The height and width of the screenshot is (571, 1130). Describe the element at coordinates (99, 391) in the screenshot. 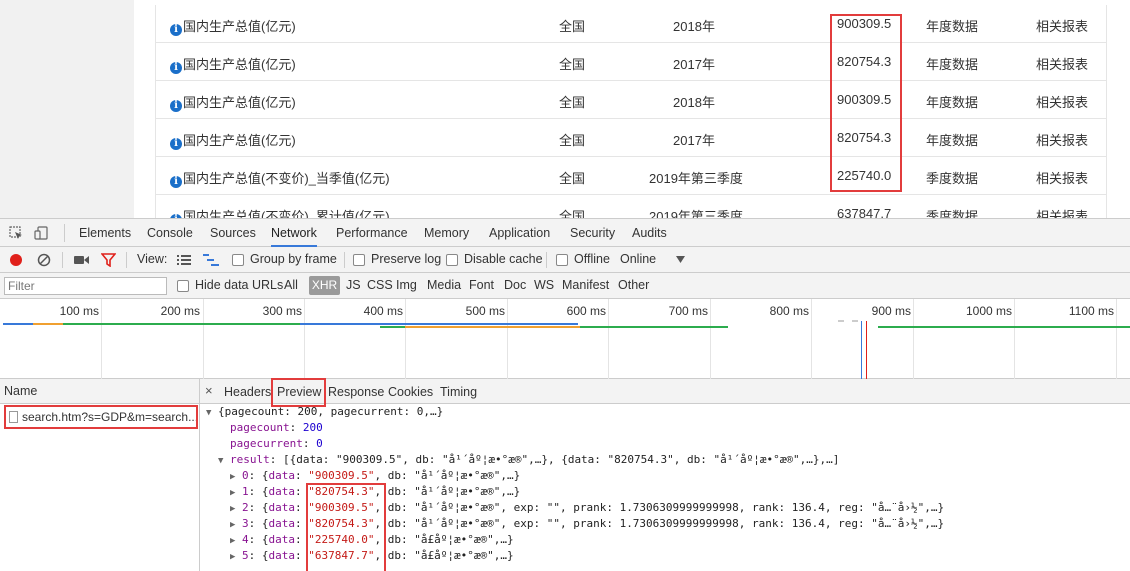

I see `name-column-header: Name` at that location.